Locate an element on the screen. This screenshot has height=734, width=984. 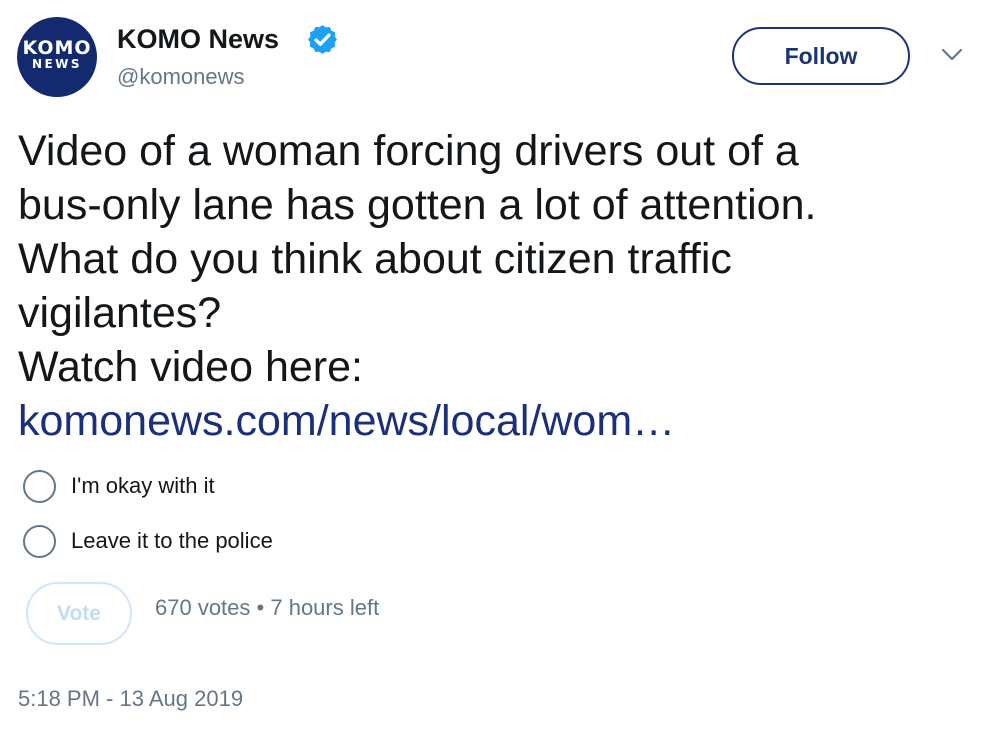
time-left: 7 hours left is located at coordinates (325, 607).